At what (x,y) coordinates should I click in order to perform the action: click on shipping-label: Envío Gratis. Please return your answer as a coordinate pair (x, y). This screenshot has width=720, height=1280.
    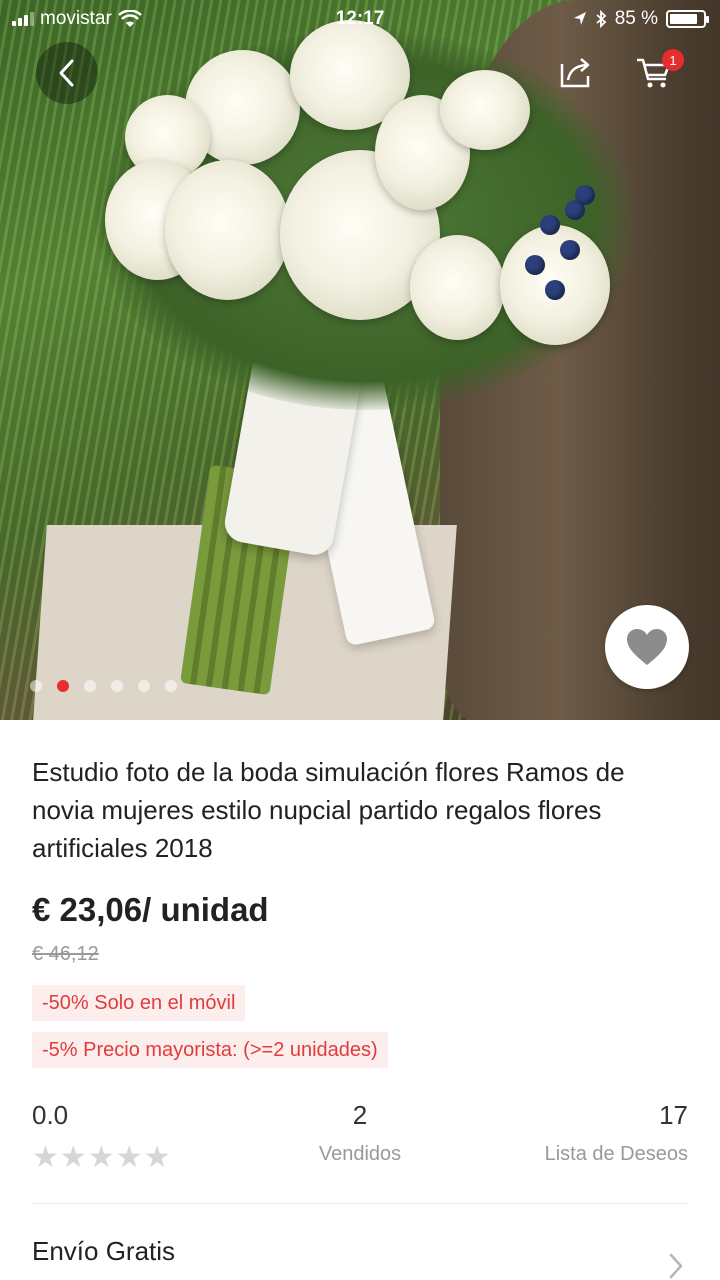
    Looking at the image, I should click on (103, 1251).